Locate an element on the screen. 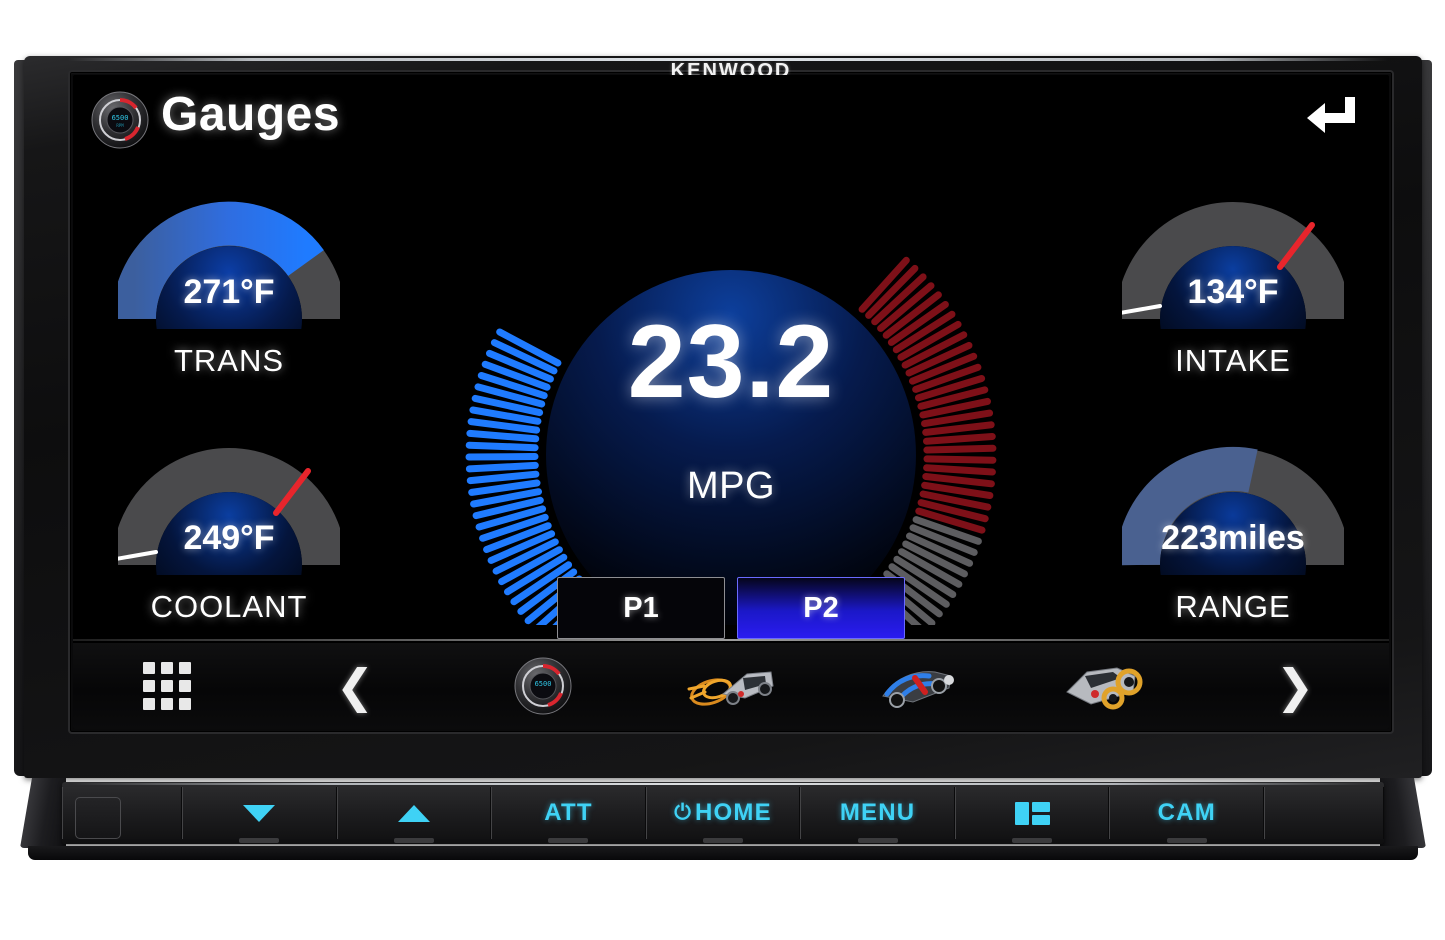  chevron-right-icon: ❯ is located at coordinates (1295, 686).